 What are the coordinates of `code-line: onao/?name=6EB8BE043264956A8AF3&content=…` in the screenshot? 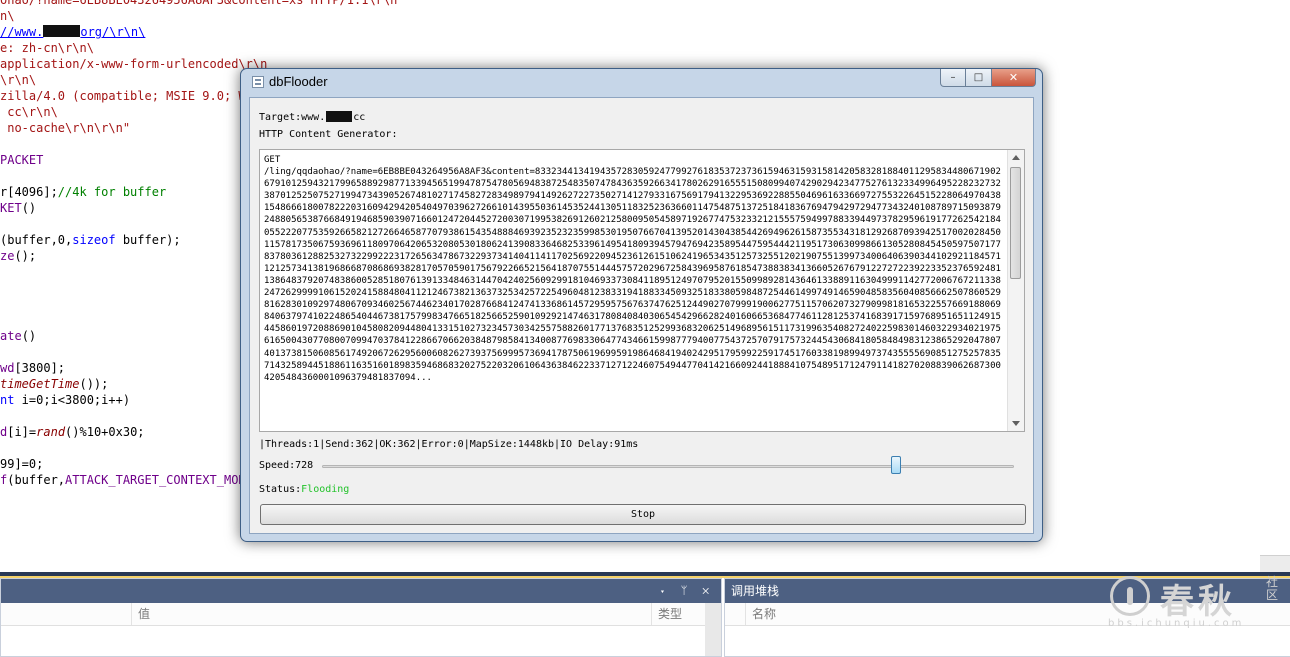 It's located at (202, 4).